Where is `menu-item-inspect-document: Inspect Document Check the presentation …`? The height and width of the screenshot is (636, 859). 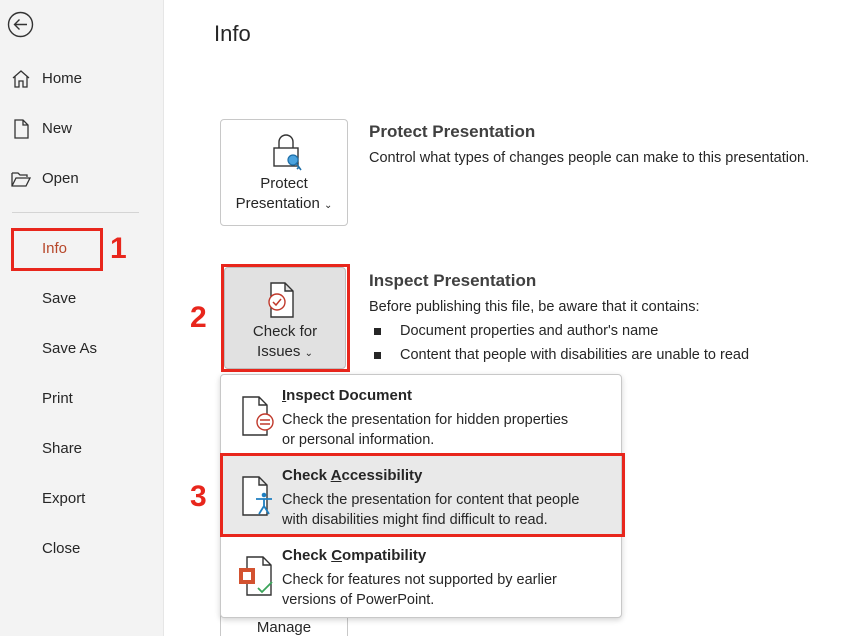 menu-item-inspect-document: Inspect Document Check the presentation … is located at coordinates (421, 416).